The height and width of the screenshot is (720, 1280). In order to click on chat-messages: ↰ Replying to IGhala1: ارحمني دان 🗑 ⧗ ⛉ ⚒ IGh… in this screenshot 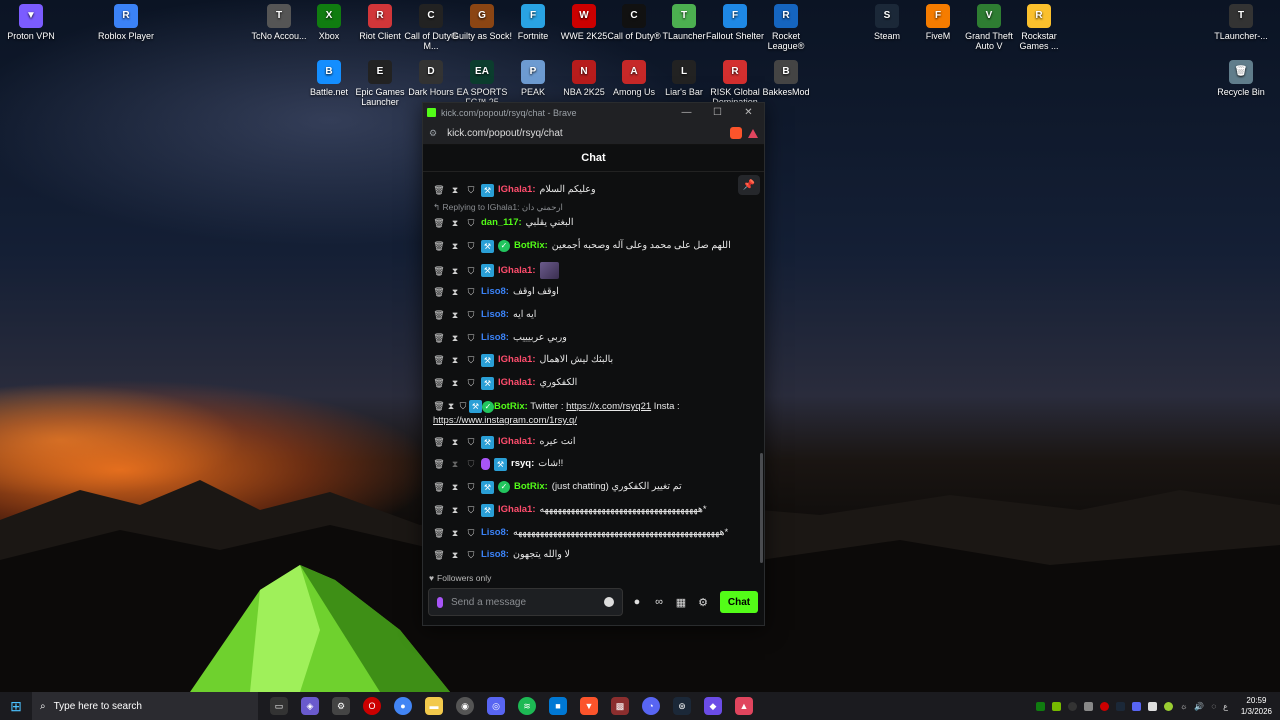, I will do `click(591, 368)`.